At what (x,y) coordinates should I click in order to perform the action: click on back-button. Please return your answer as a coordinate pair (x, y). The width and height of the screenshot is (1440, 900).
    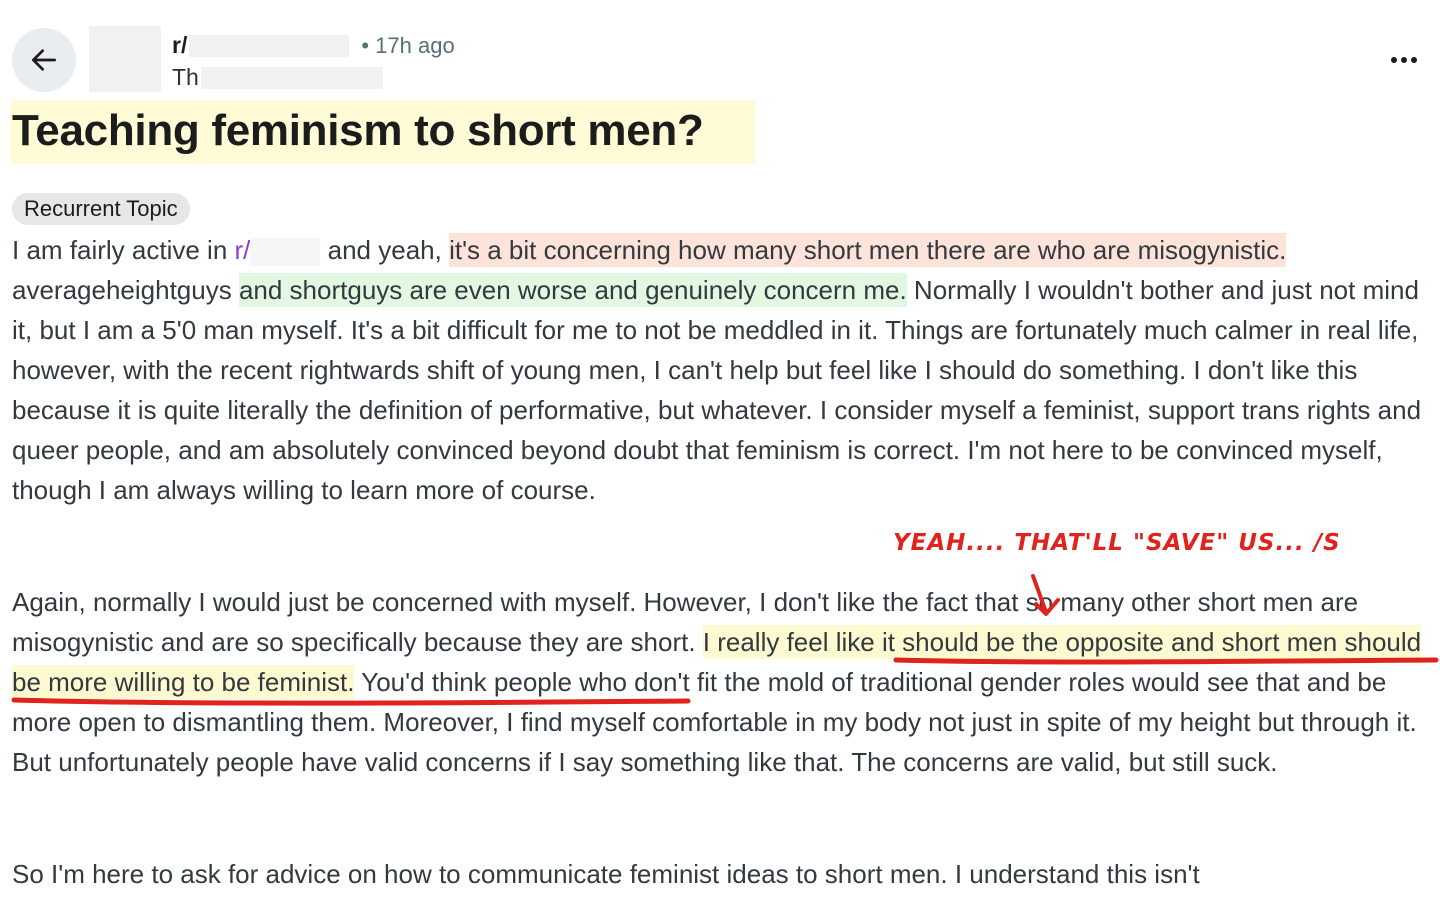
    Looking at the image, I should click on (44, 60).